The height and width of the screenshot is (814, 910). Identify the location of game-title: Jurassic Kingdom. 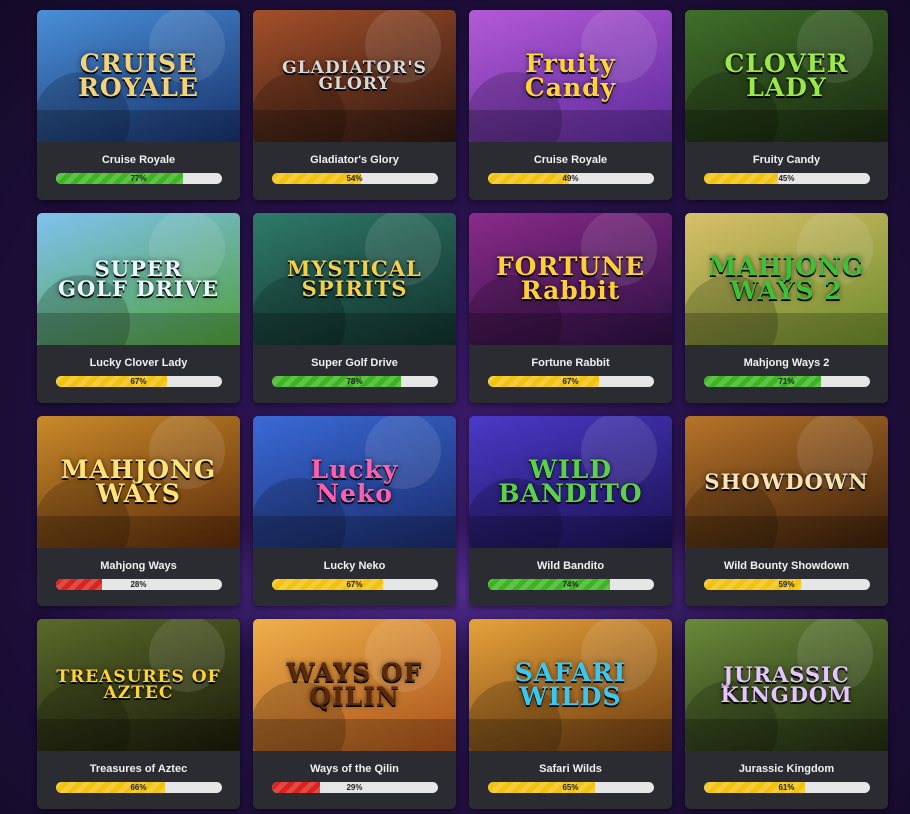
(786, 769).